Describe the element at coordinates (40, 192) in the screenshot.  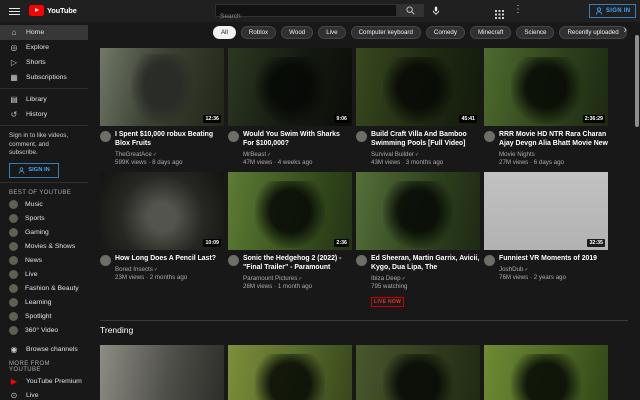
I see `best-of-youtube-heading: BEST OF YOUTUBE` at that location.